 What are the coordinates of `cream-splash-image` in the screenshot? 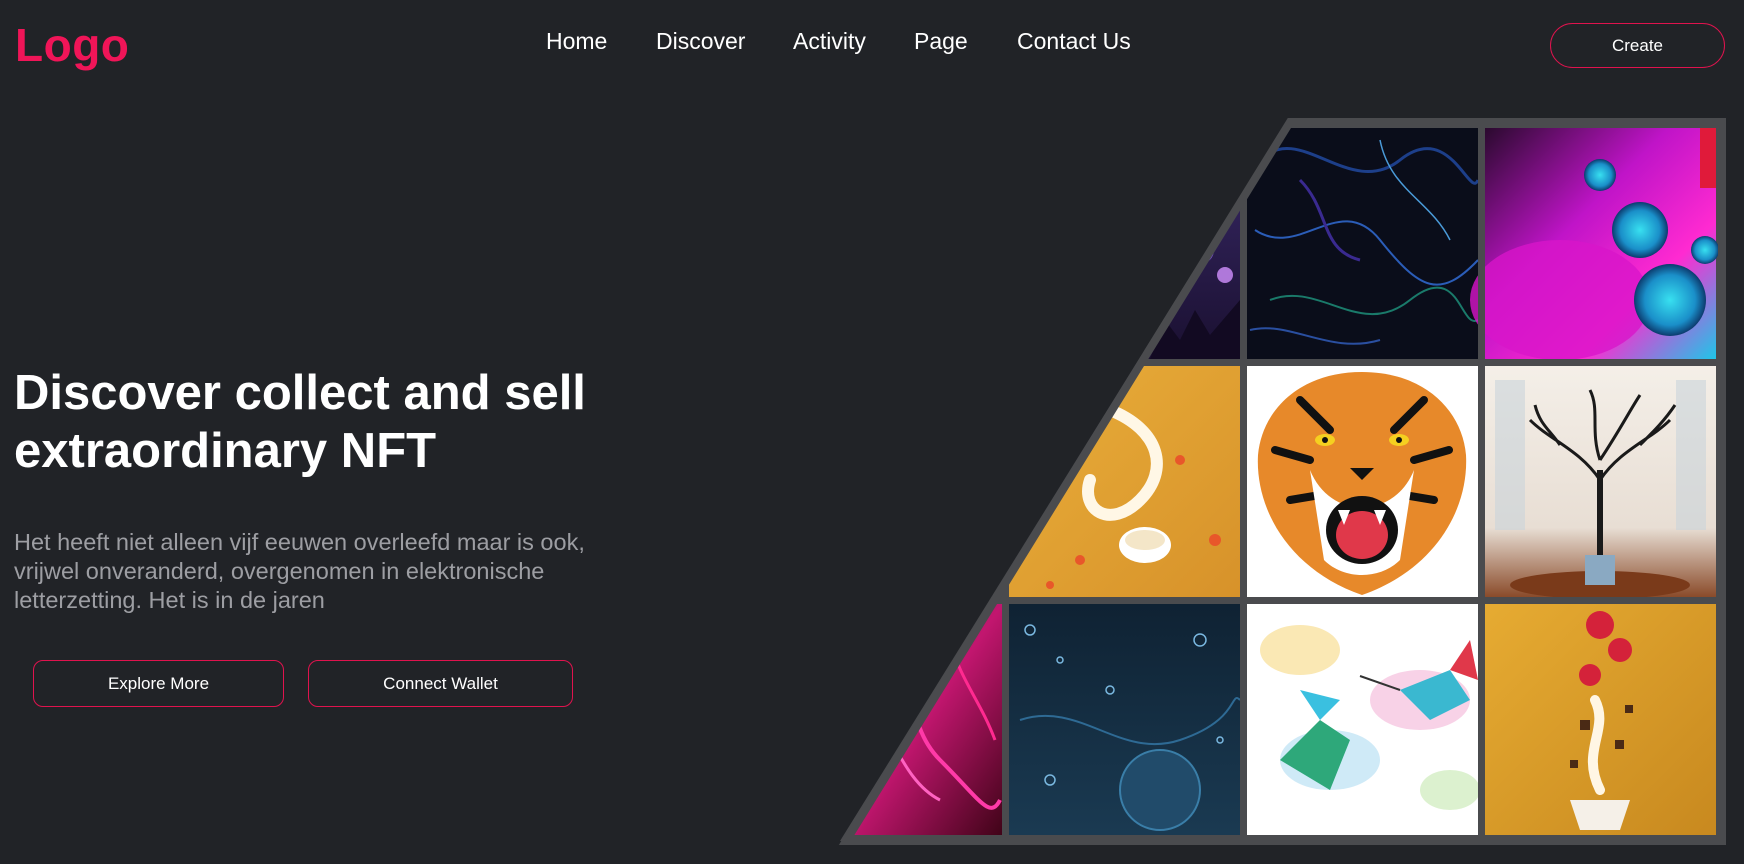 It's located at (1124, 481).